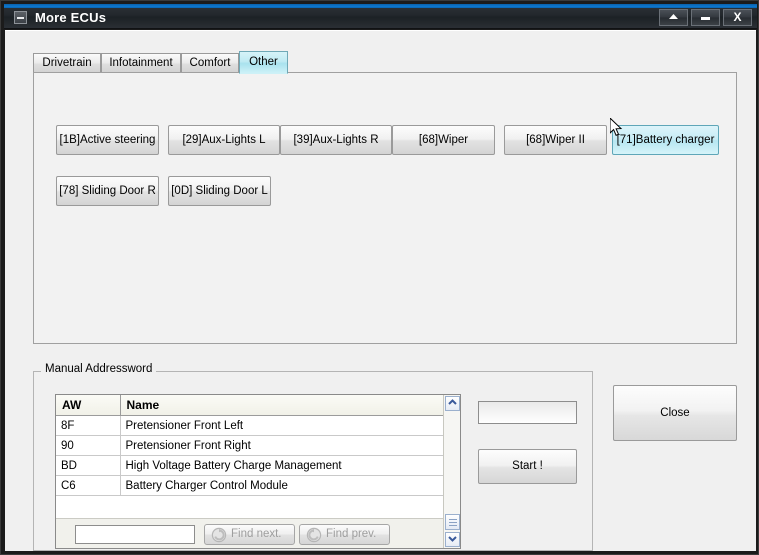 Image resolution: width=759 pixels, height=555 pixels. What do you see at coordinates (88, 445) in the screenshot?
I see `cell-aw: 90` at bounding box center [88, 445].